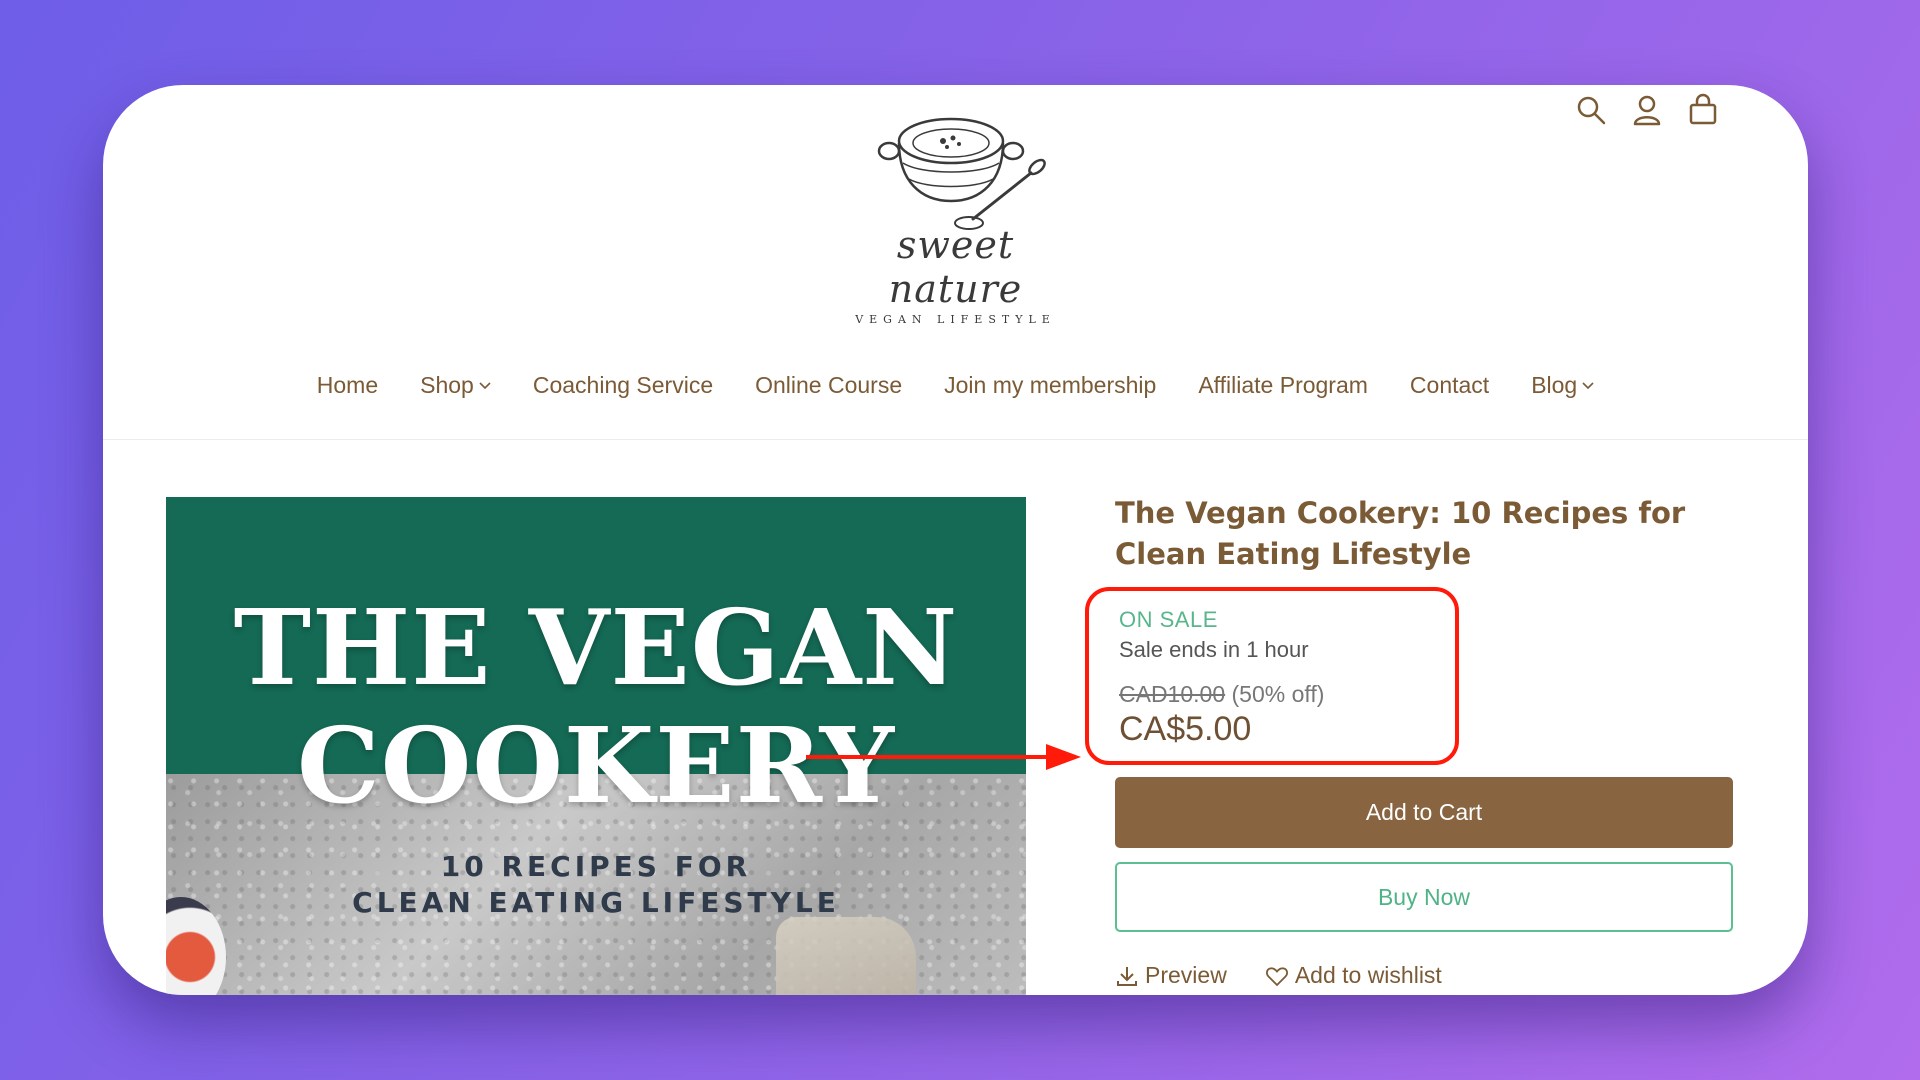 This screenshot has width=1920, height=1080. Describe the element at coordinates (955, 319) in the screenshot. I see `logo-subtitle: VEGAN LIFESTYLE` at that location.